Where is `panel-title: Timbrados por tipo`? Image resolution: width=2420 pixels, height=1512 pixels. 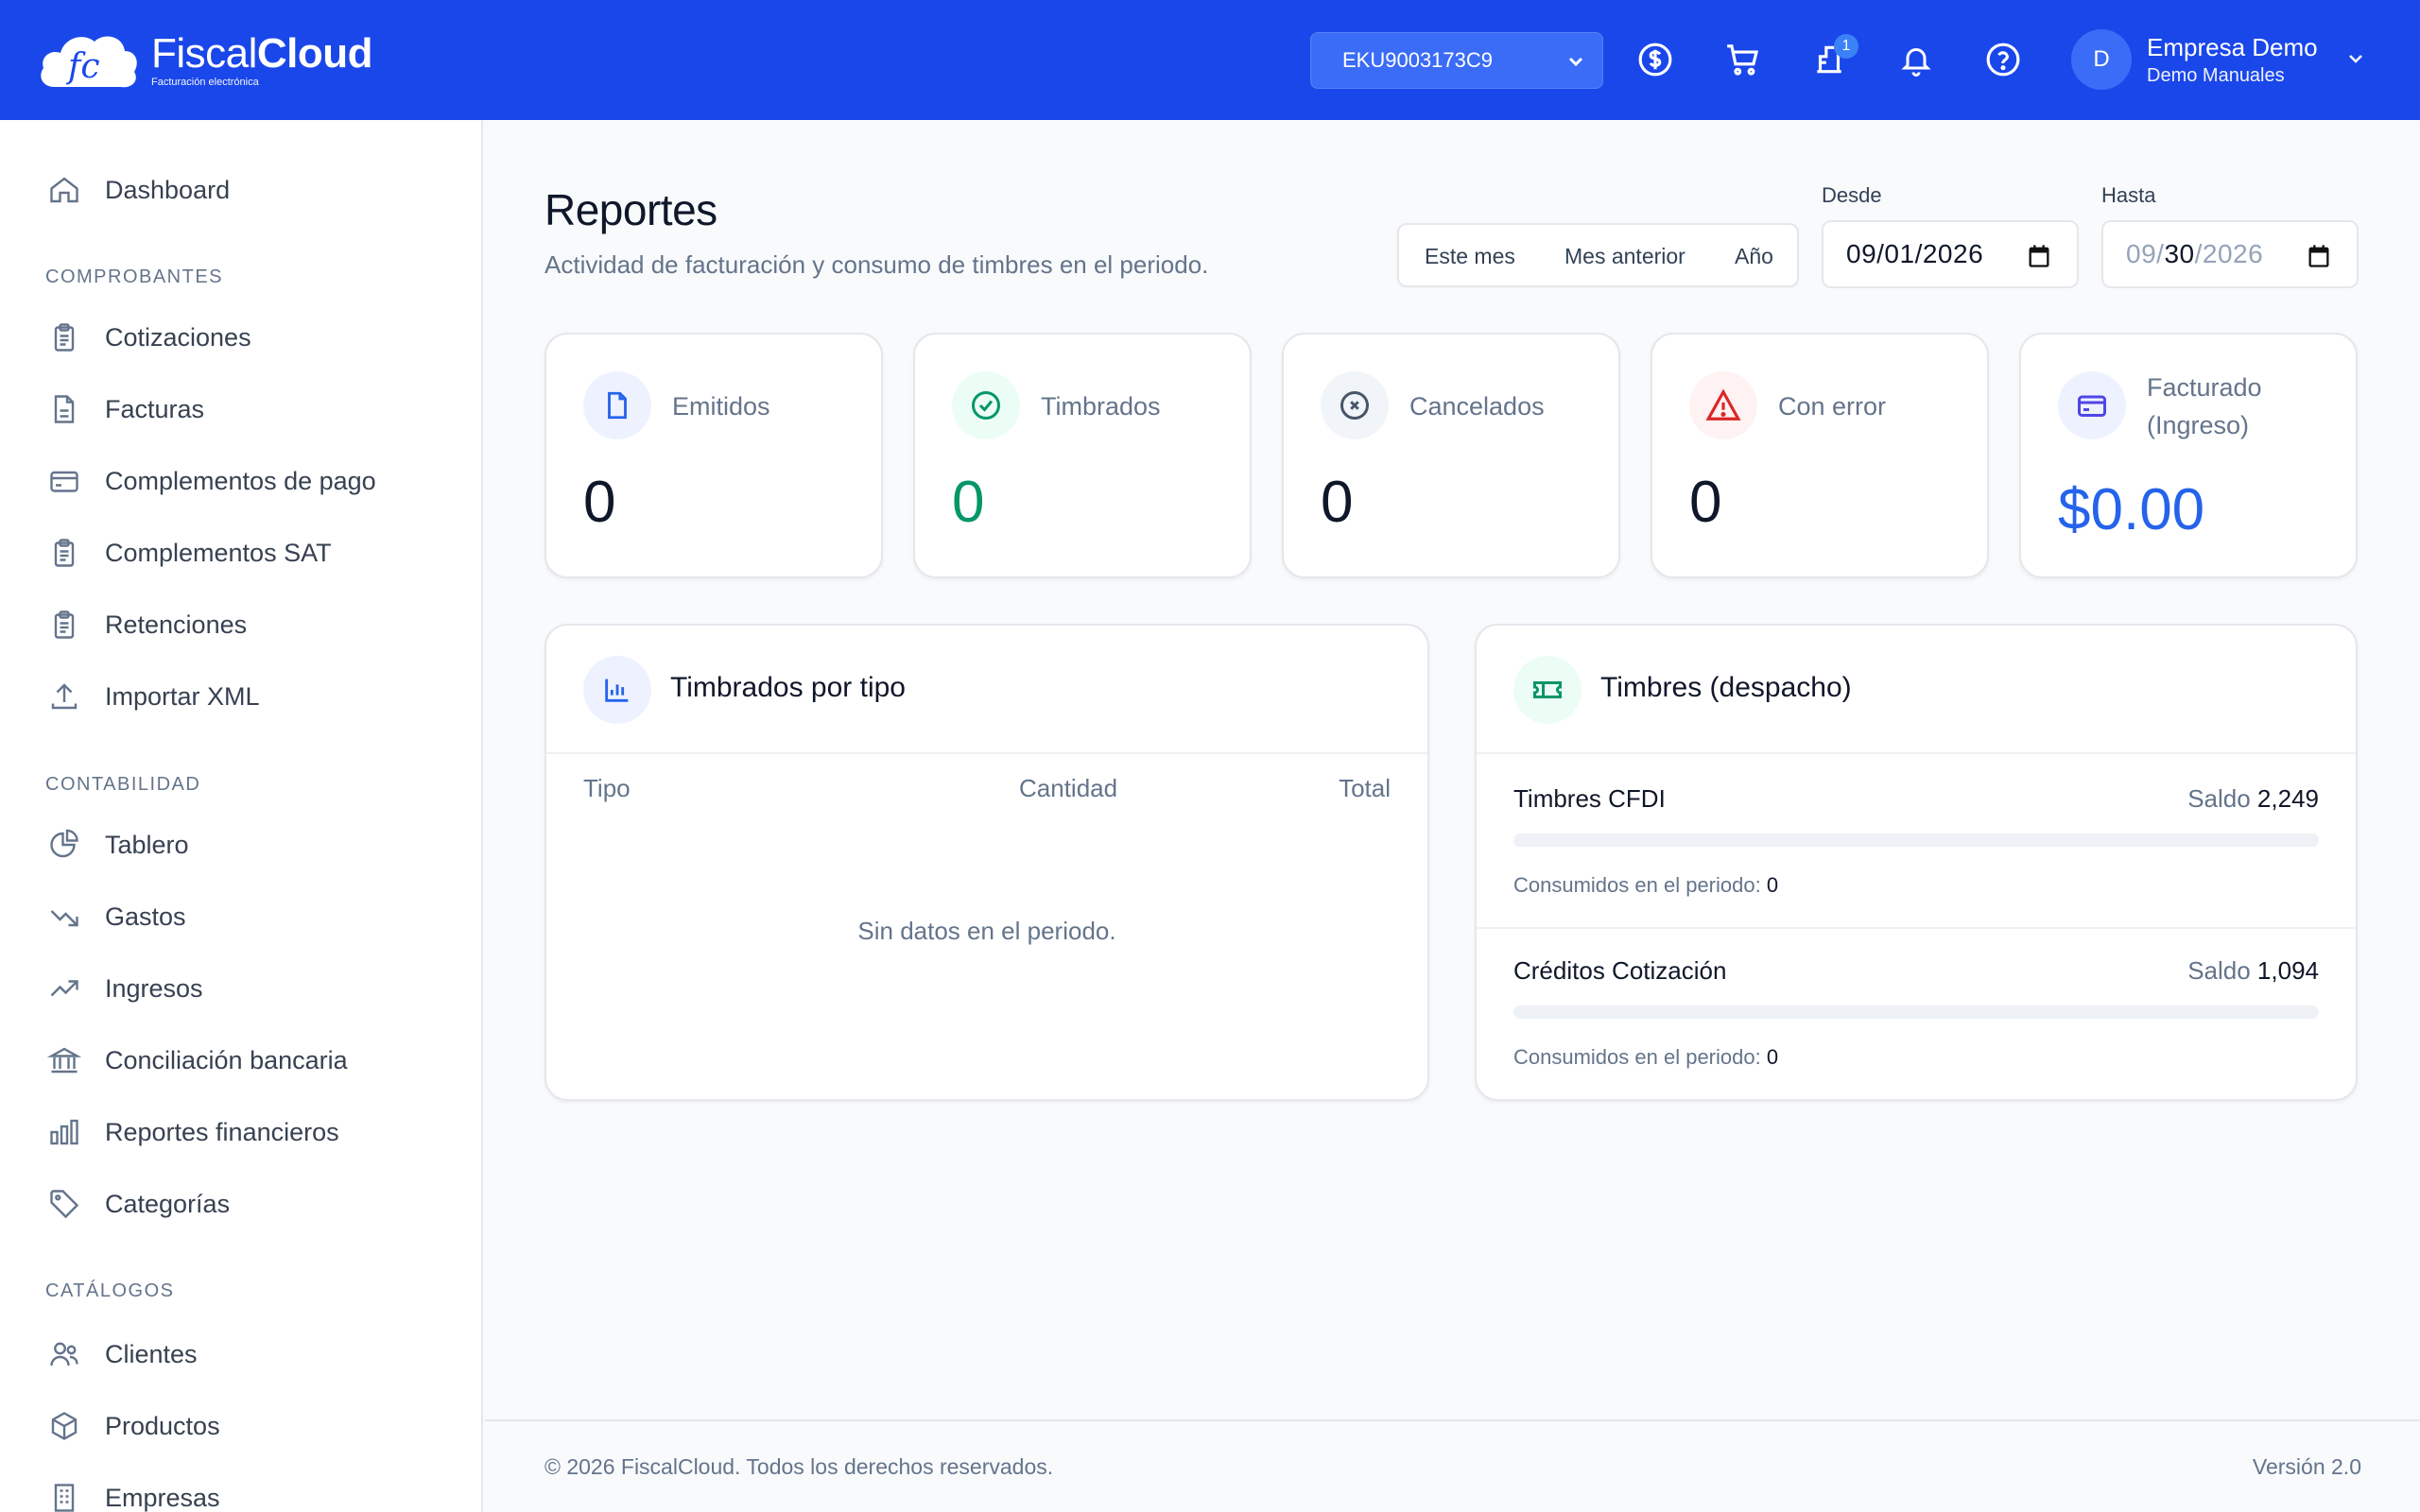
panel-title: Timbrados por tipo is located at coordinates (788, 687).